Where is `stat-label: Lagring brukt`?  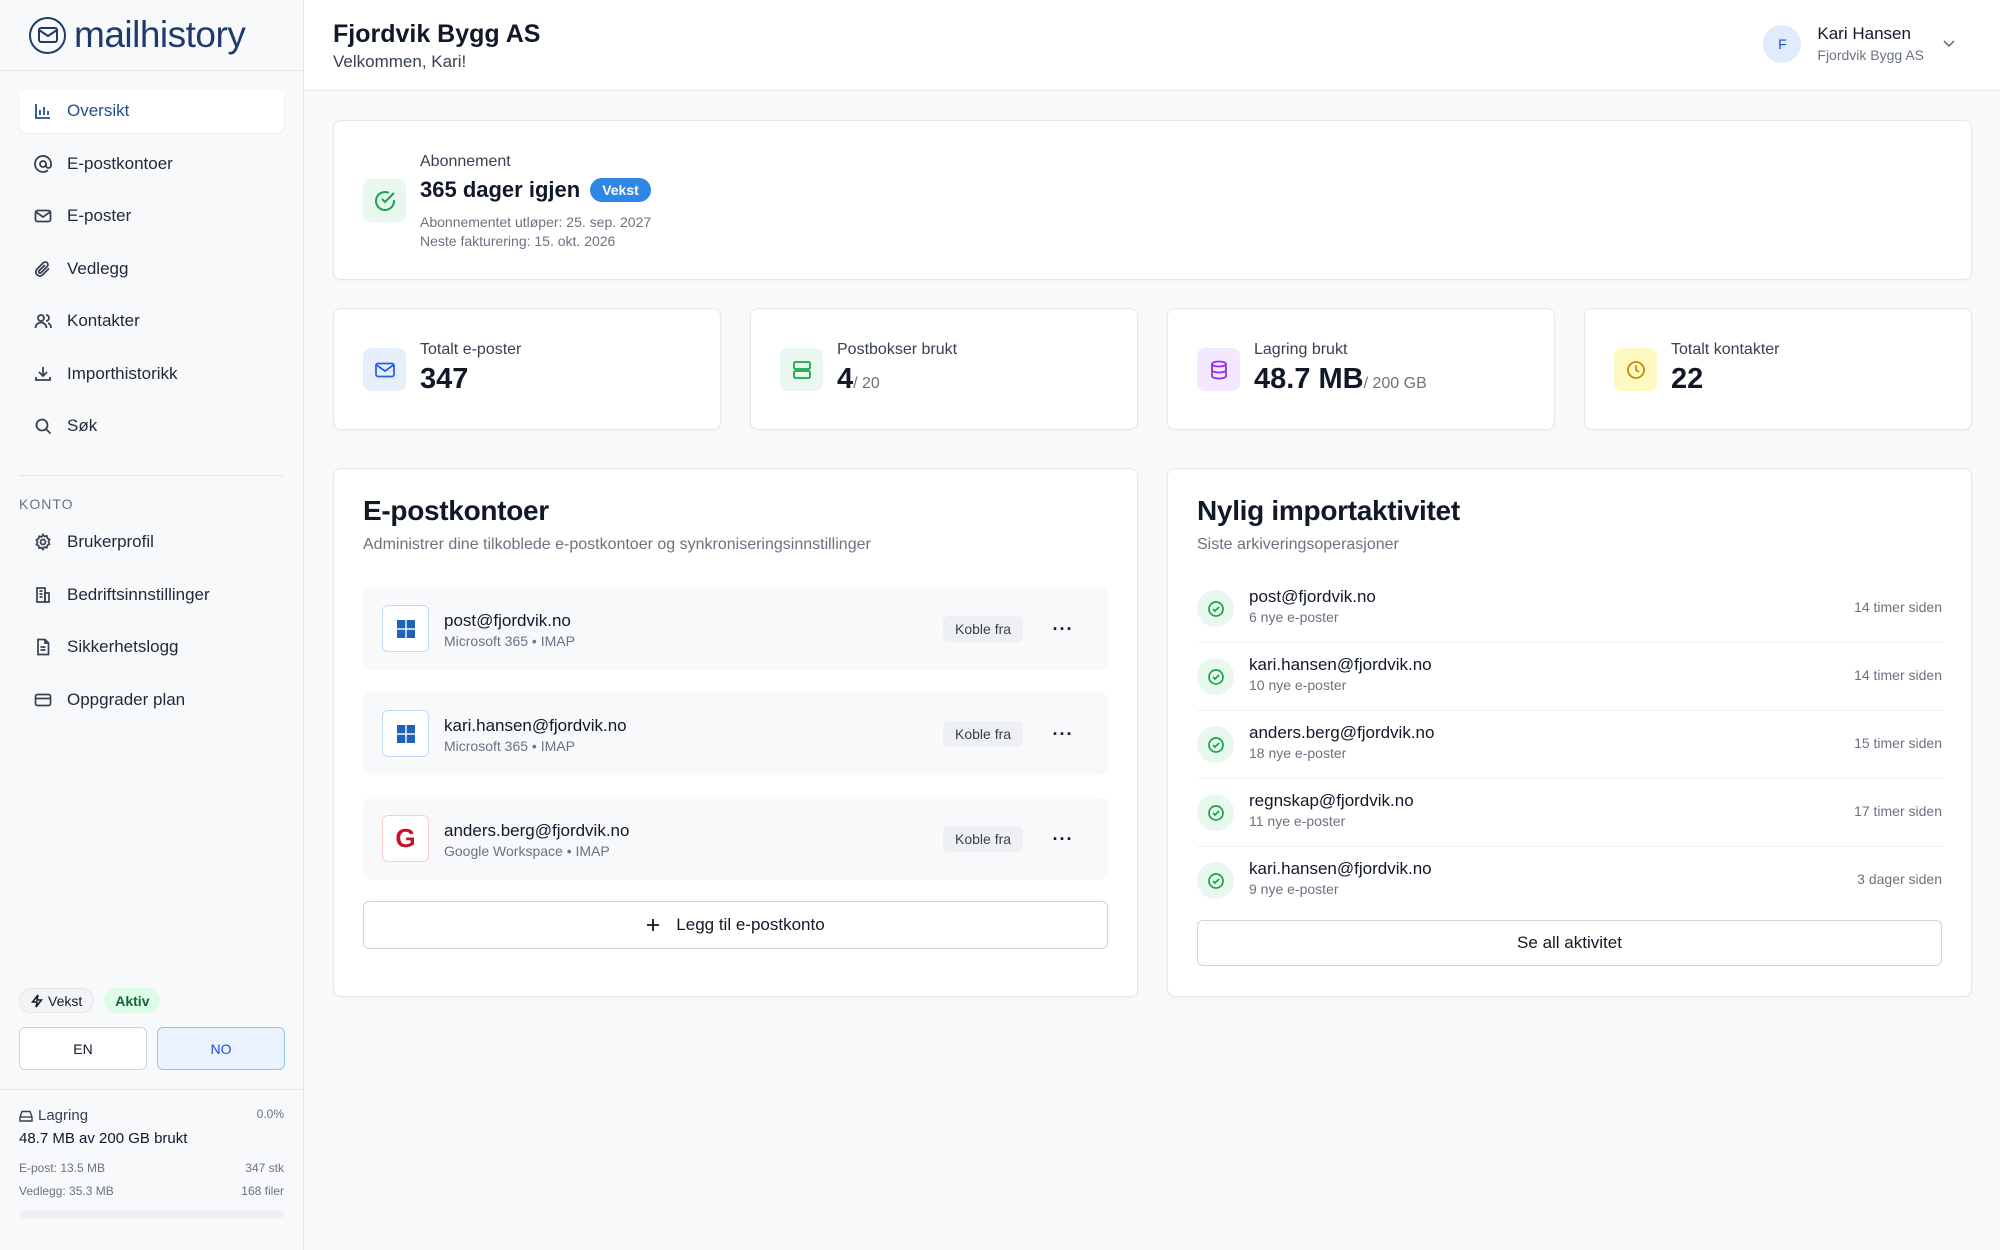
stat-label: Lagring brukt is located at coordinates (1301, 349).